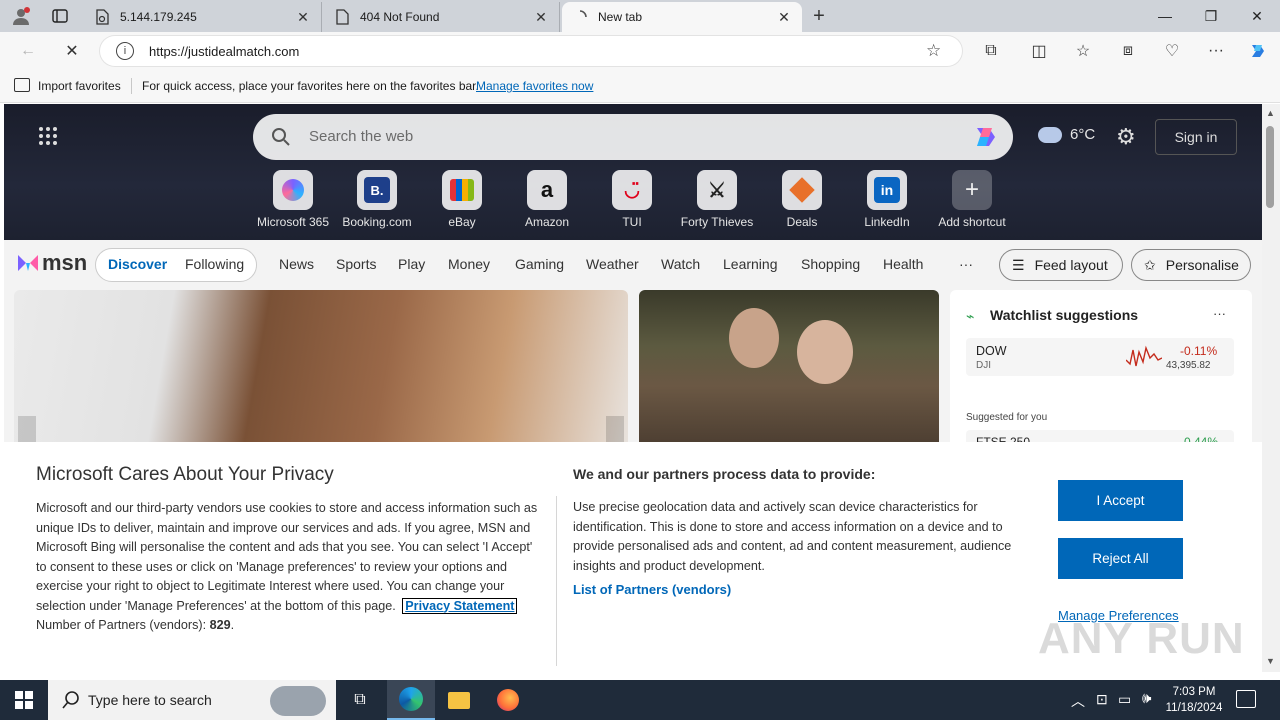 This screenshot has height=720, width=1280. What do you see at coordinates (991, 51) in the screenshot?
I see `extensions-button: ⧉` at bounding box center [991, 51].